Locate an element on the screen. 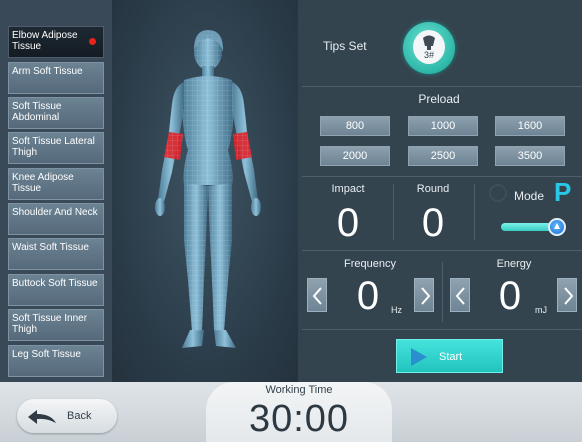 This screenshot has width=582, height=442. preload-3500-button: 3500 is located at coordinates (530, 156).